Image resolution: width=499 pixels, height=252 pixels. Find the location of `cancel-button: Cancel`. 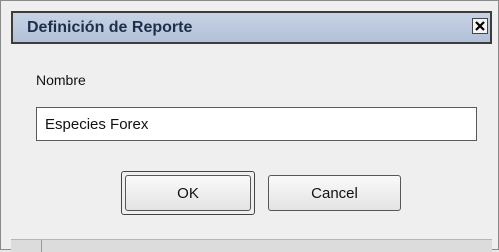

cancel-button: Cancel is located at coordinates (334, 193).